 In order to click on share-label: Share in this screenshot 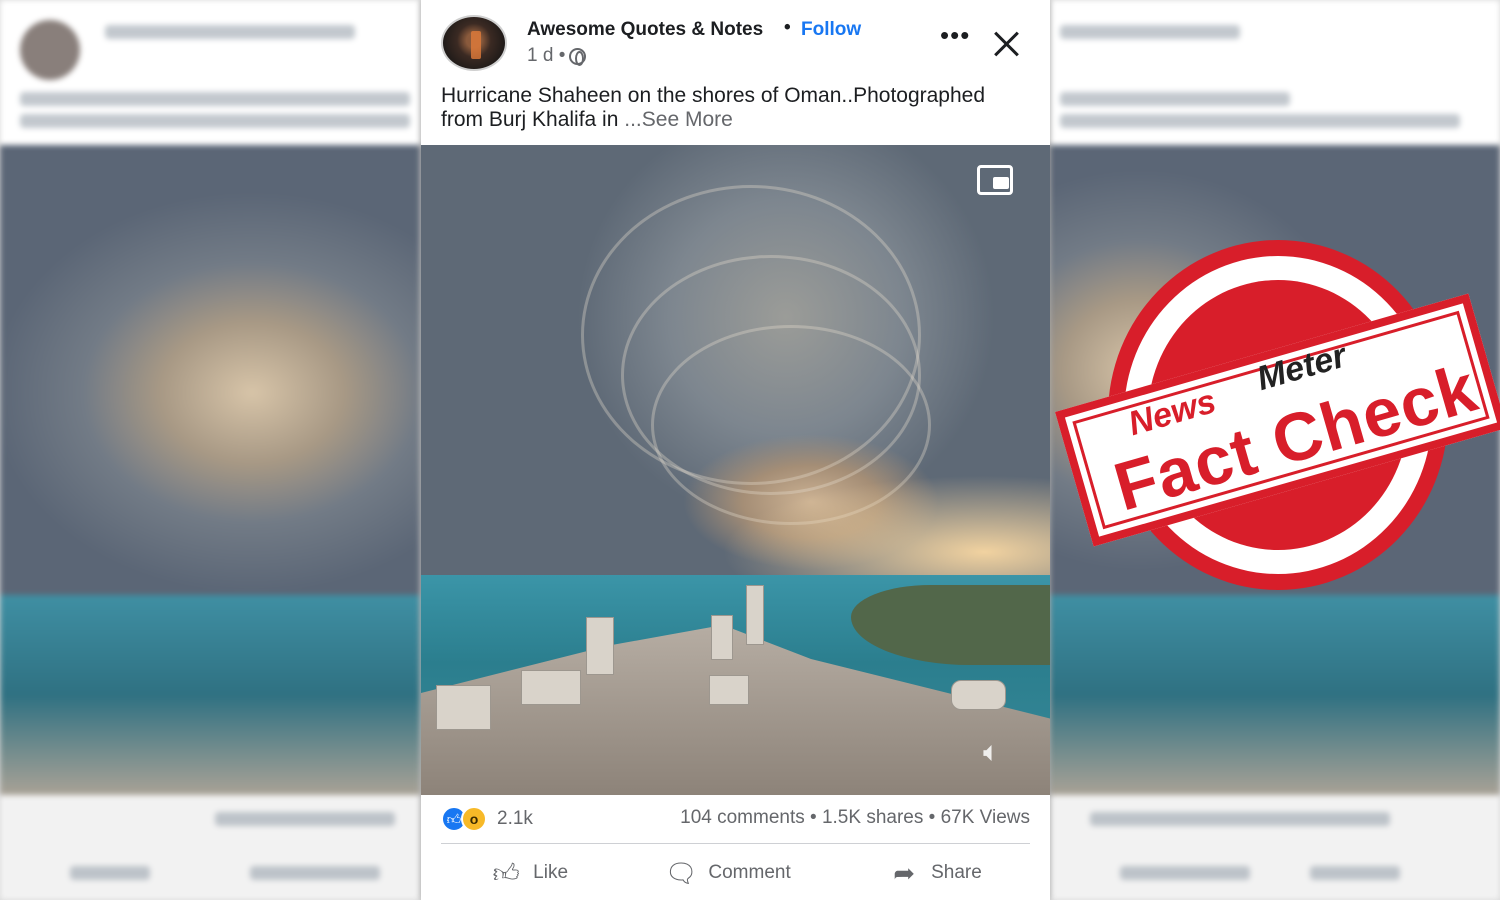, I will do `click(956, 872)`.